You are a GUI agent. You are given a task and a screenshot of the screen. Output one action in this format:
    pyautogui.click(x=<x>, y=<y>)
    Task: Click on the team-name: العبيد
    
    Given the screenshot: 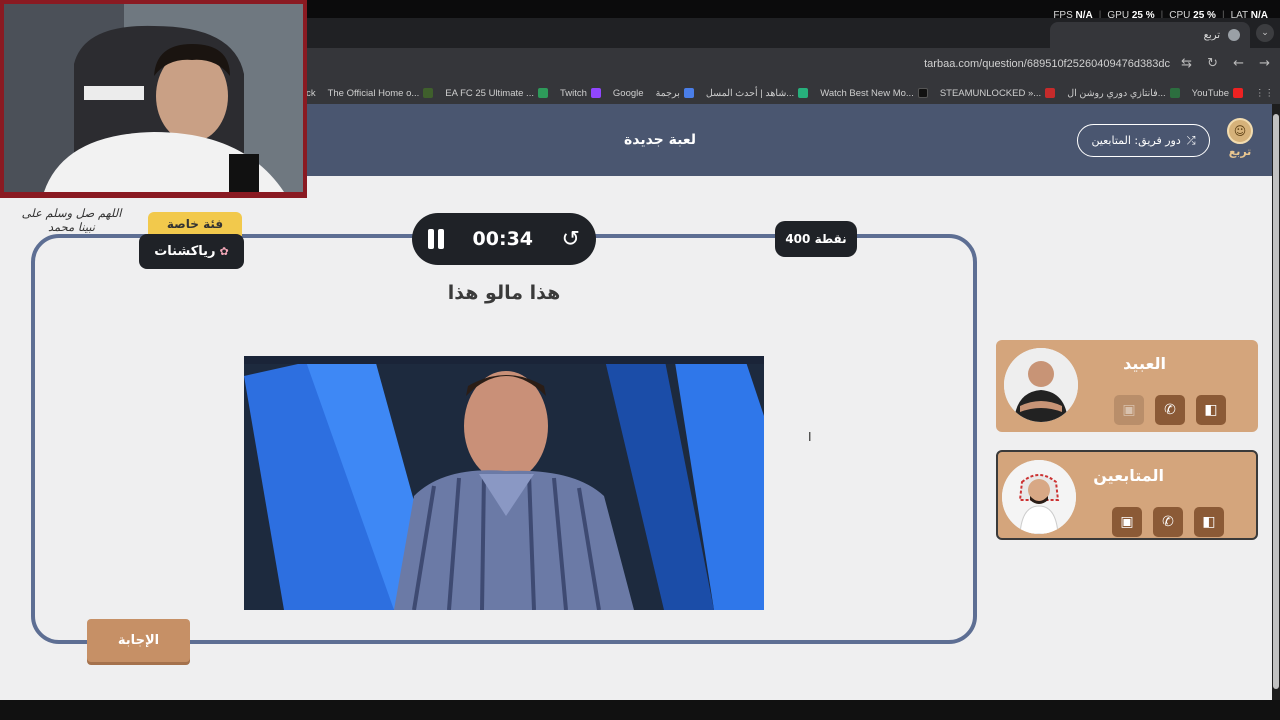 What is the action you would take?
    pyautogui.click(x=1144, y=363)
    